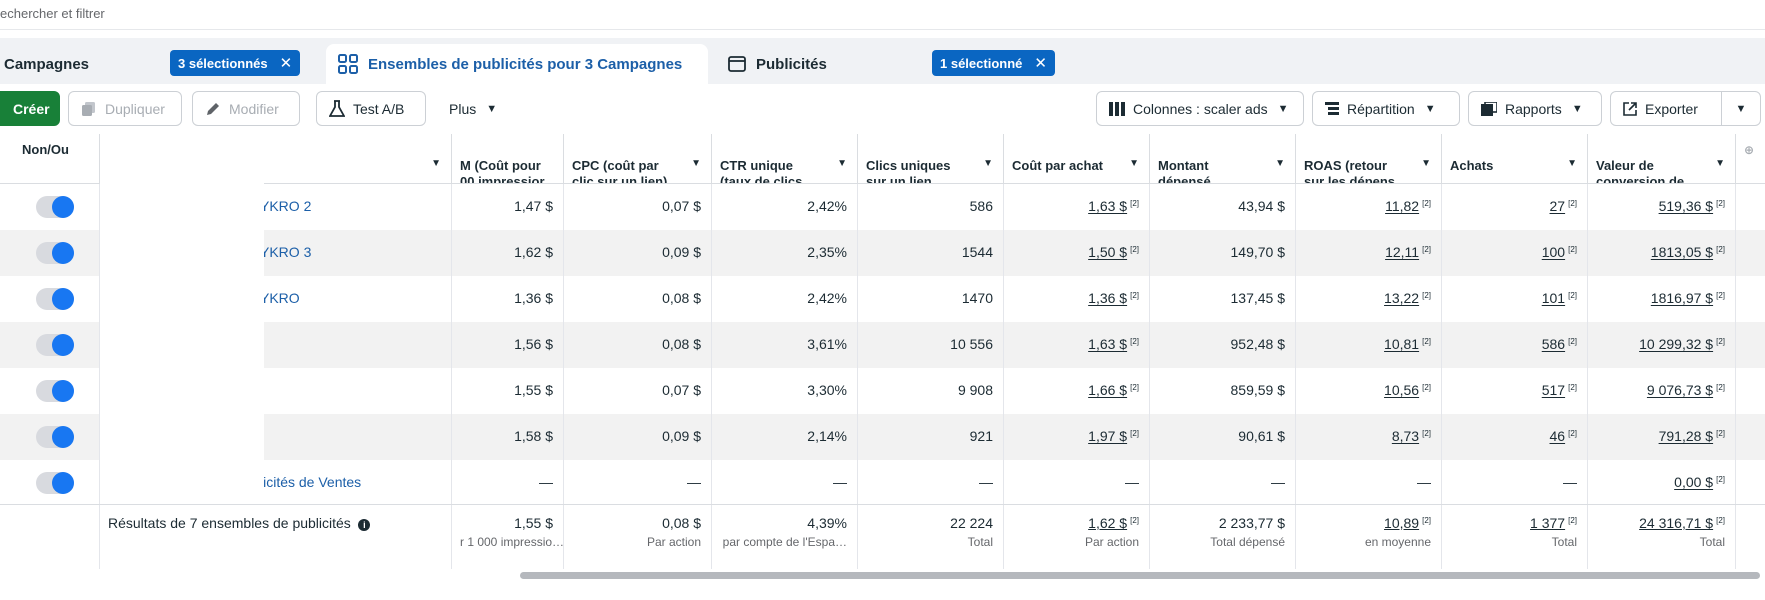 This screenshot has height=600, width=1765. Describe the element at coordinates (620, 171) in the screenshot. I see `col-header-cpc-label: CPC (coût par clic sur un lien)` at that location.